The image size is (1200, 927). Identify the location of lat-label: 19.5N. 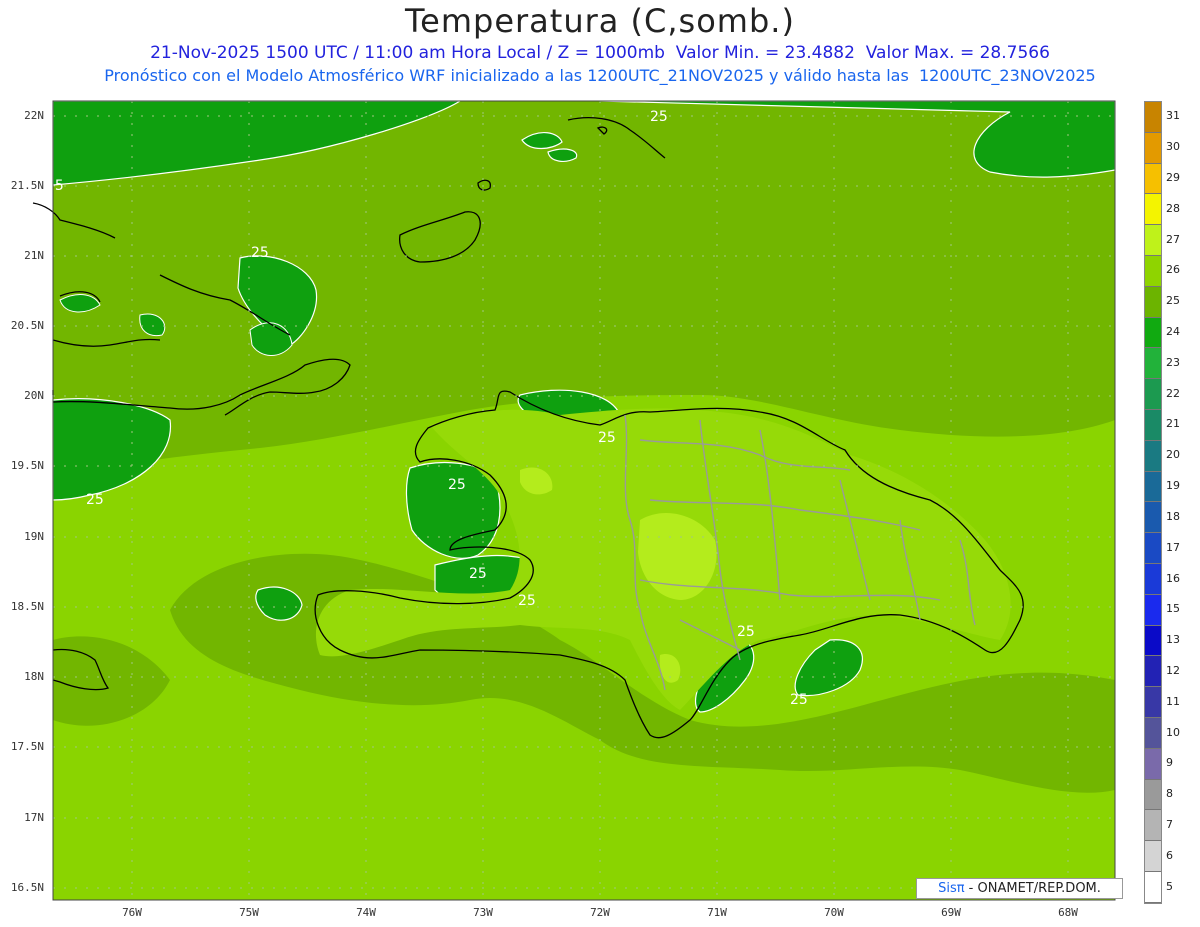
(27, 465).